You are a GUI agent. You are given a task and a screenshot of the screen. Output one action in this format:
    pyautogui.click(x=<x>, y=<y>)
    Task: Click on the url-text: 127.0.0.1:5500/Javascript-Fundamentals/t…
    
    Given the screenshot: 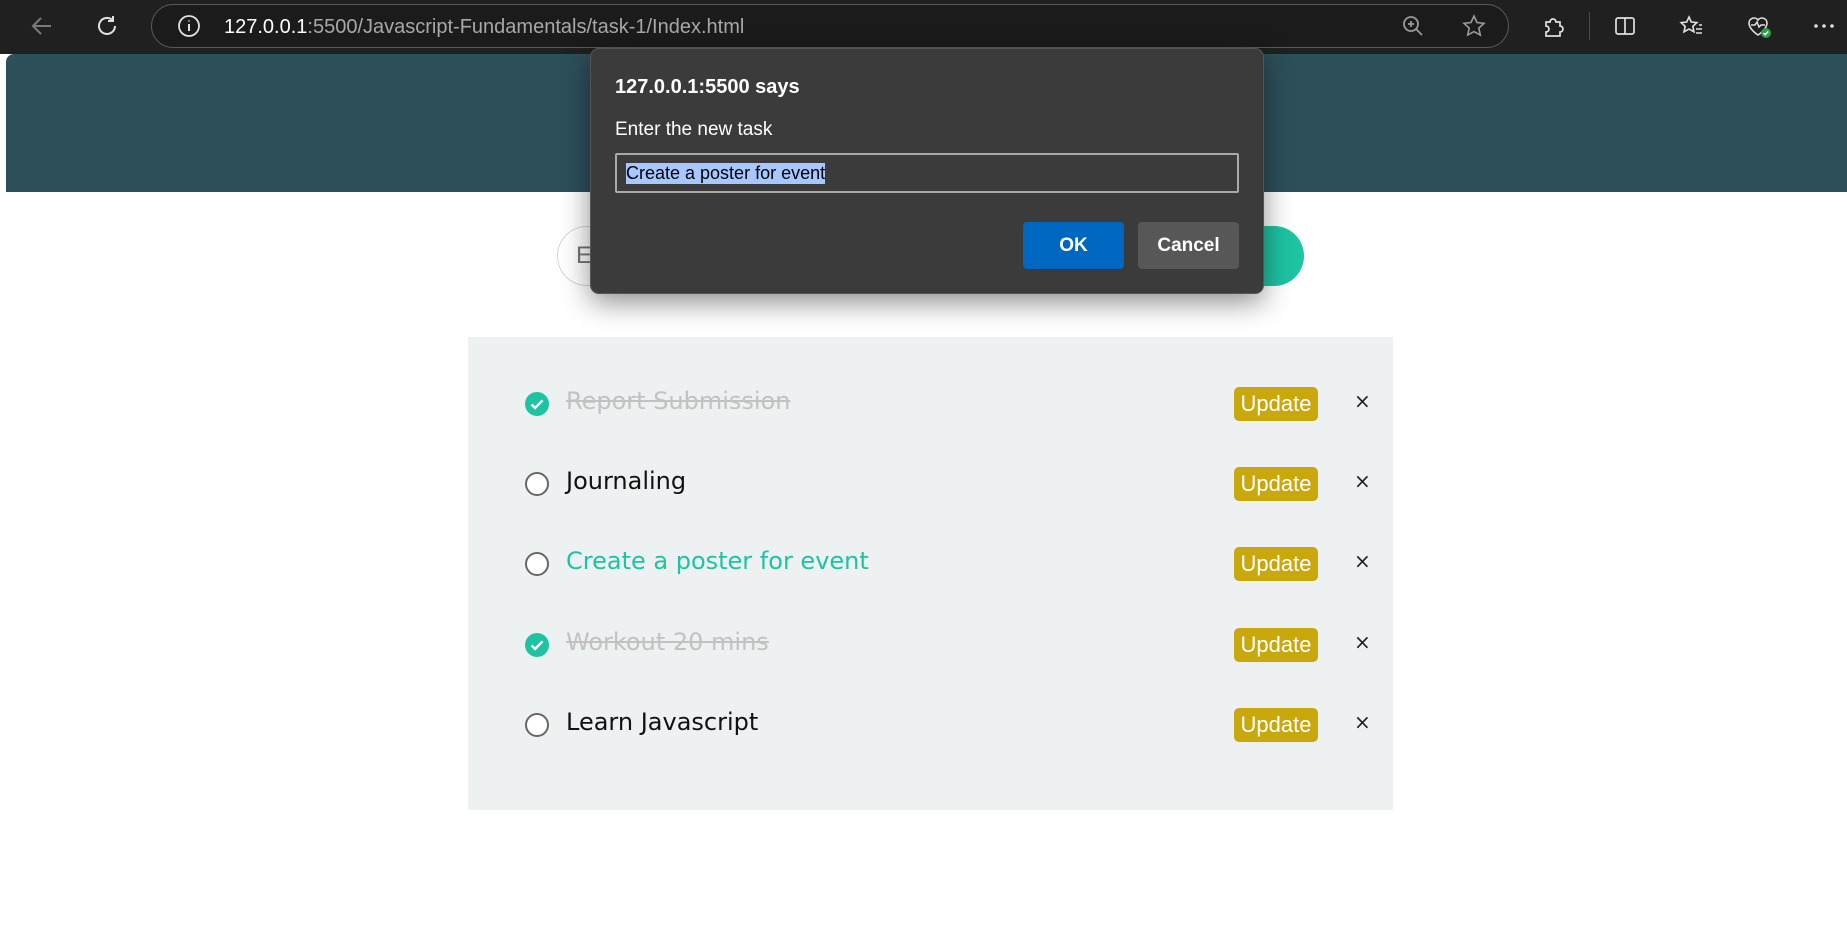 What is the action you would take?
    pyautogui.click(x=484, y=27)
    